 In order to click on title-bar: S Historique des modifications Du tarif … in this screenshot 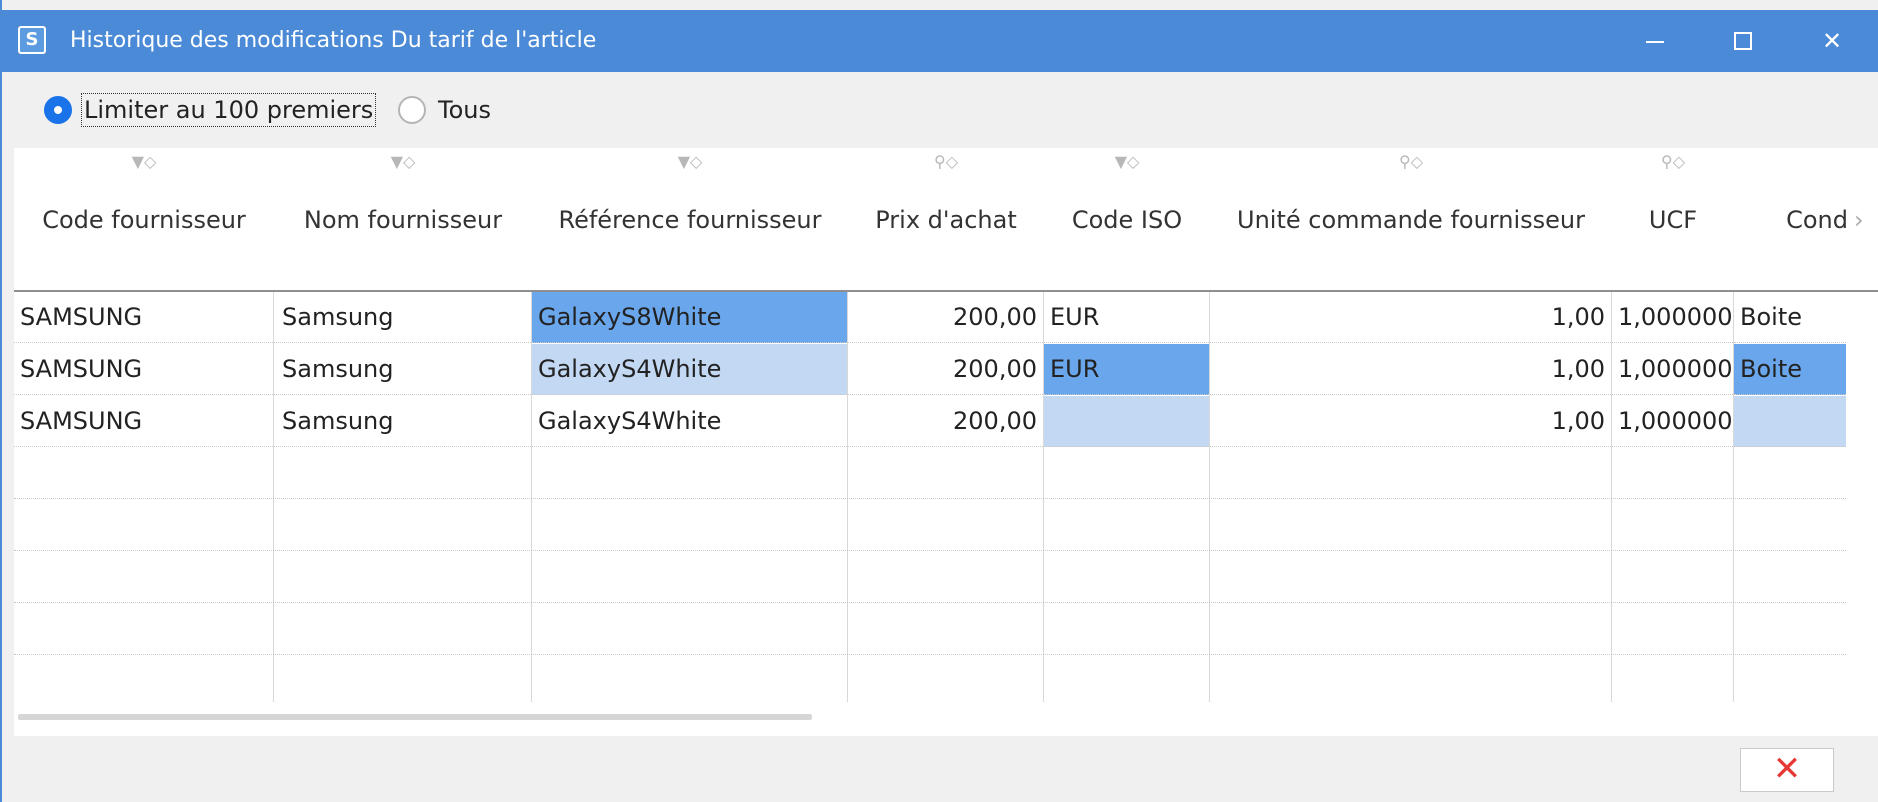, I will do `click(940, 41)`.